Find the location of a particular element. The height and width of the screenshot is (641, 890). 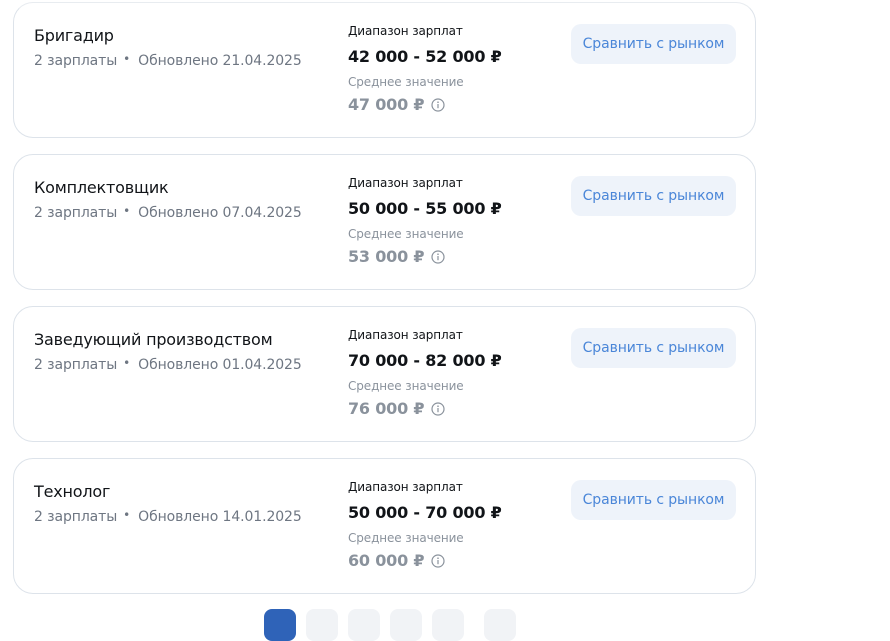

page-button-active is located at coordinates (280, 625).